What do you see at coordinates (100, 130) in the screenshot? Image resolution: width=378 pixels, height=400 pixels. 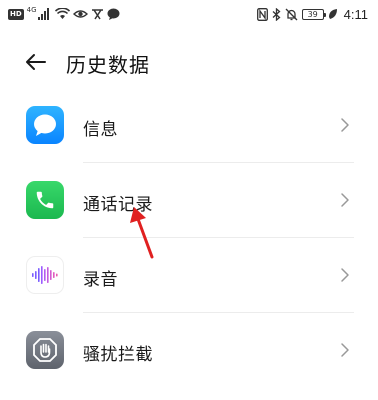 I see `list-item-label: 信息` at bounding box center [100, 130].